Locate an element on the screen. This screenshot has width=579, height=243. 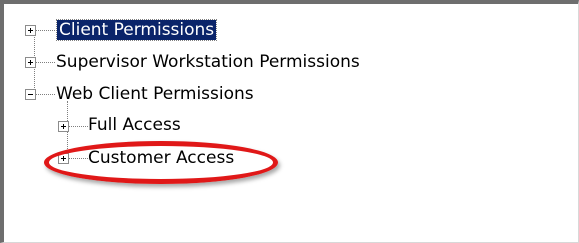
tree-item-supervisor-workstation-permissions: Supervisor Workstation Permissions is located at coordinates (208, 62).